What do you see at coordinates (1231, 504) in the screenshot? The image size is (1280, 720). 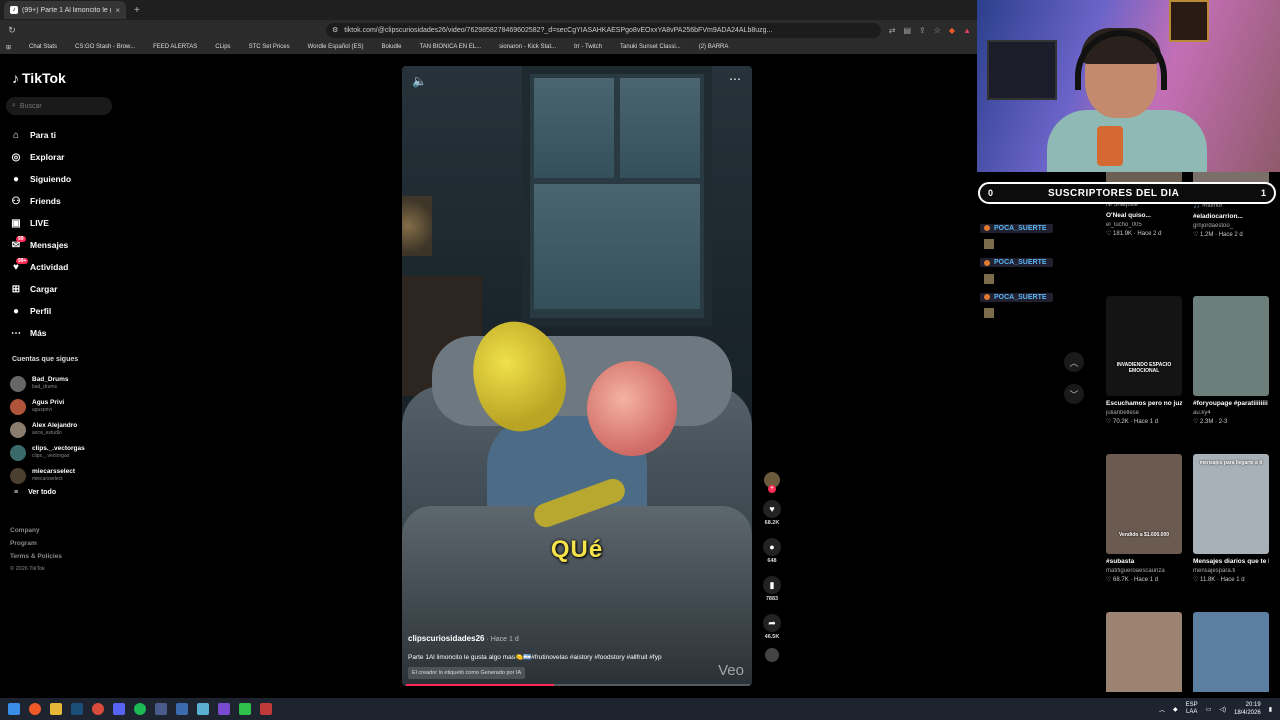 I see `video-thumbnail: mensajes para llegarte a ti` at bounding box center [1231, 504].